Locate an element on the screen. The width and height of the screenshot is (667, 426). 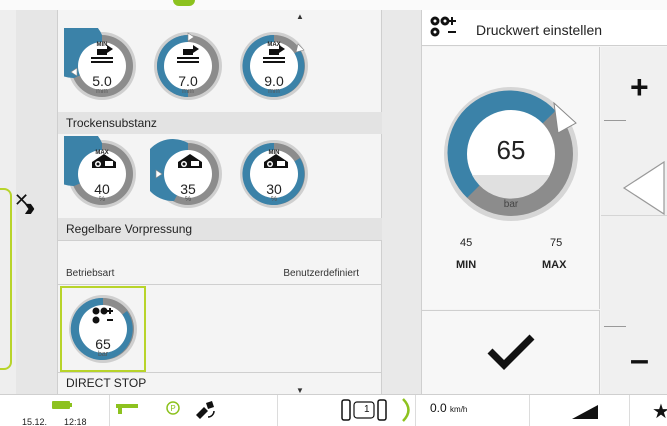
top-strip is located at coordinates (333, 5).